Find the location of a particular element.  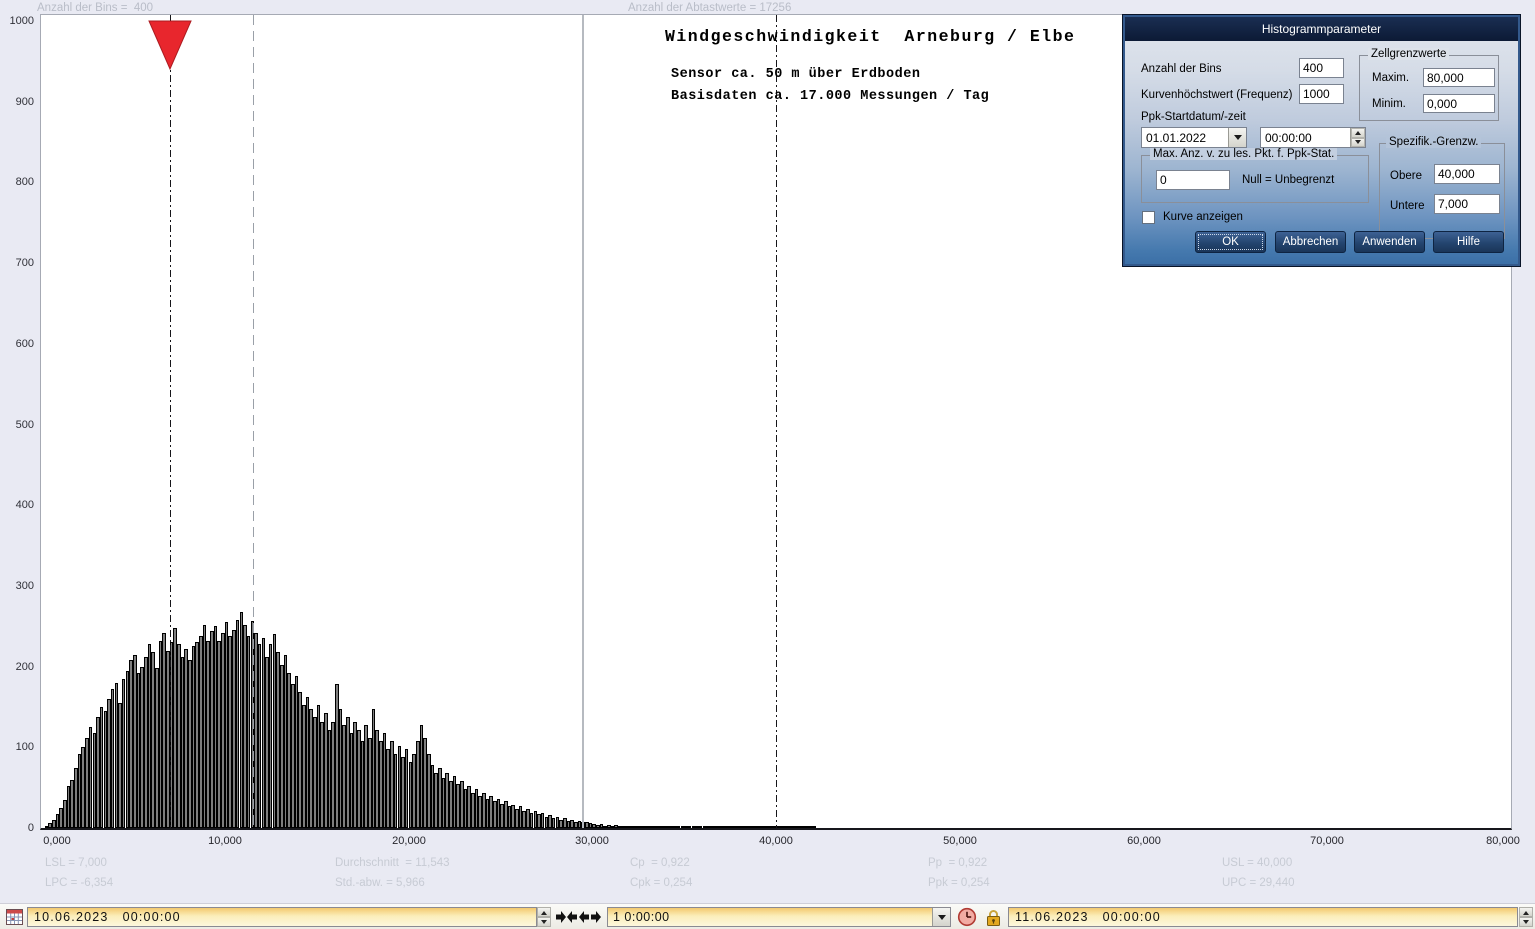

upper-input is located at coordinates (1467, 174).